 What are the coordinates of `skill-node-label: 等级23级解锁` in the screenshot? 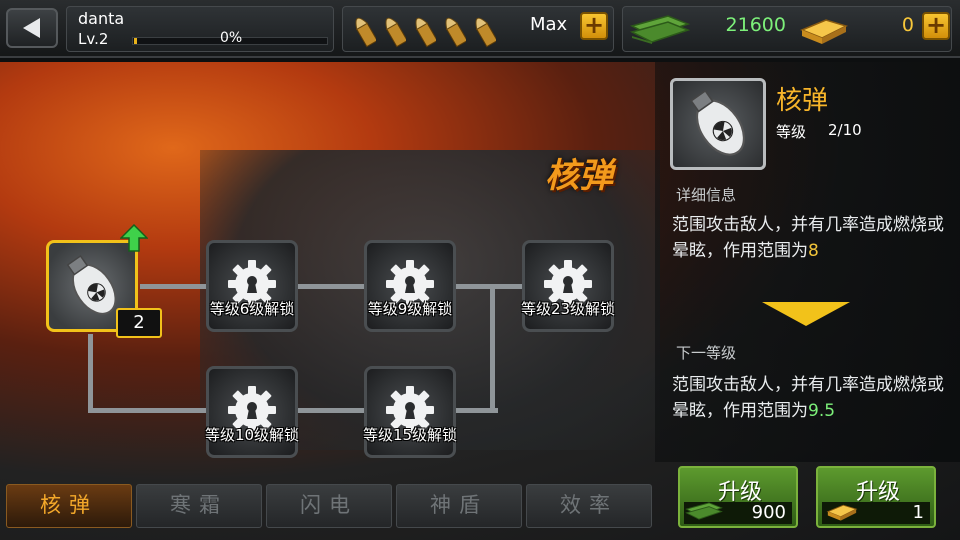 It's located at (568, 309).